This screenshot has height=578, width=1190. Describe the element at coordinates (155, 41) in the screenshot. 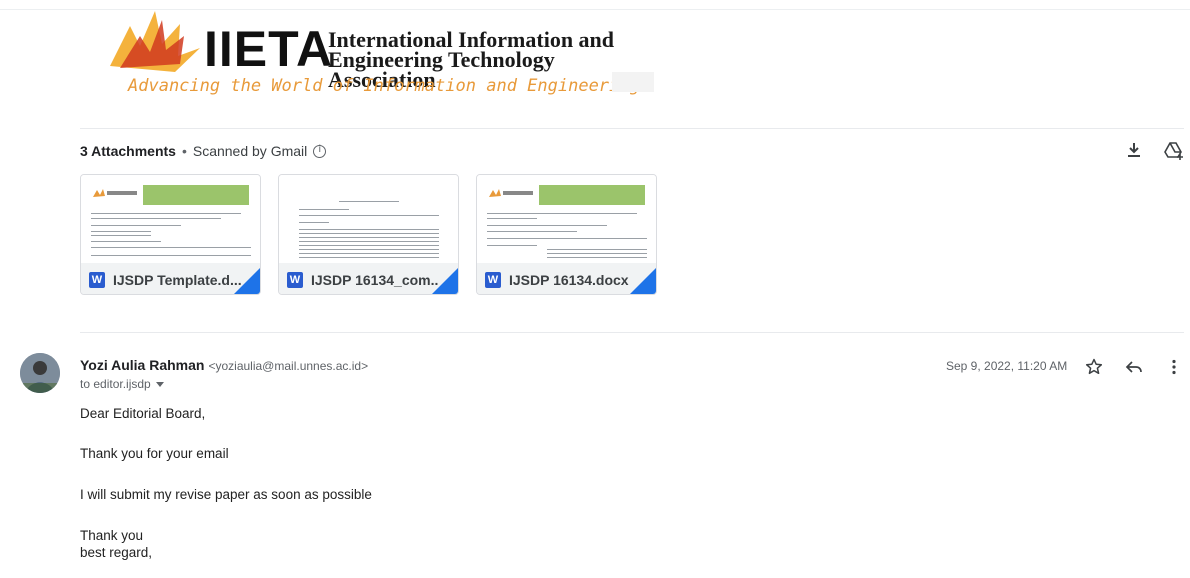

I see `maple-leaf-logo-icon` at that location.